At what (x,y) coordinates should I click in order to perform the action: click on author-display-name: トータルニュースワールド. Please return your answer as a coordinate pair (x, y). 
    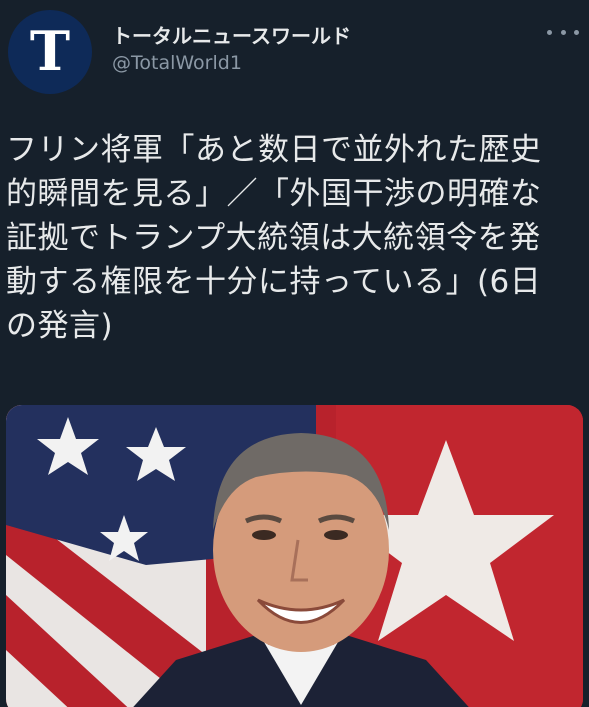
    Looking at the image, I should click on (231, 34).